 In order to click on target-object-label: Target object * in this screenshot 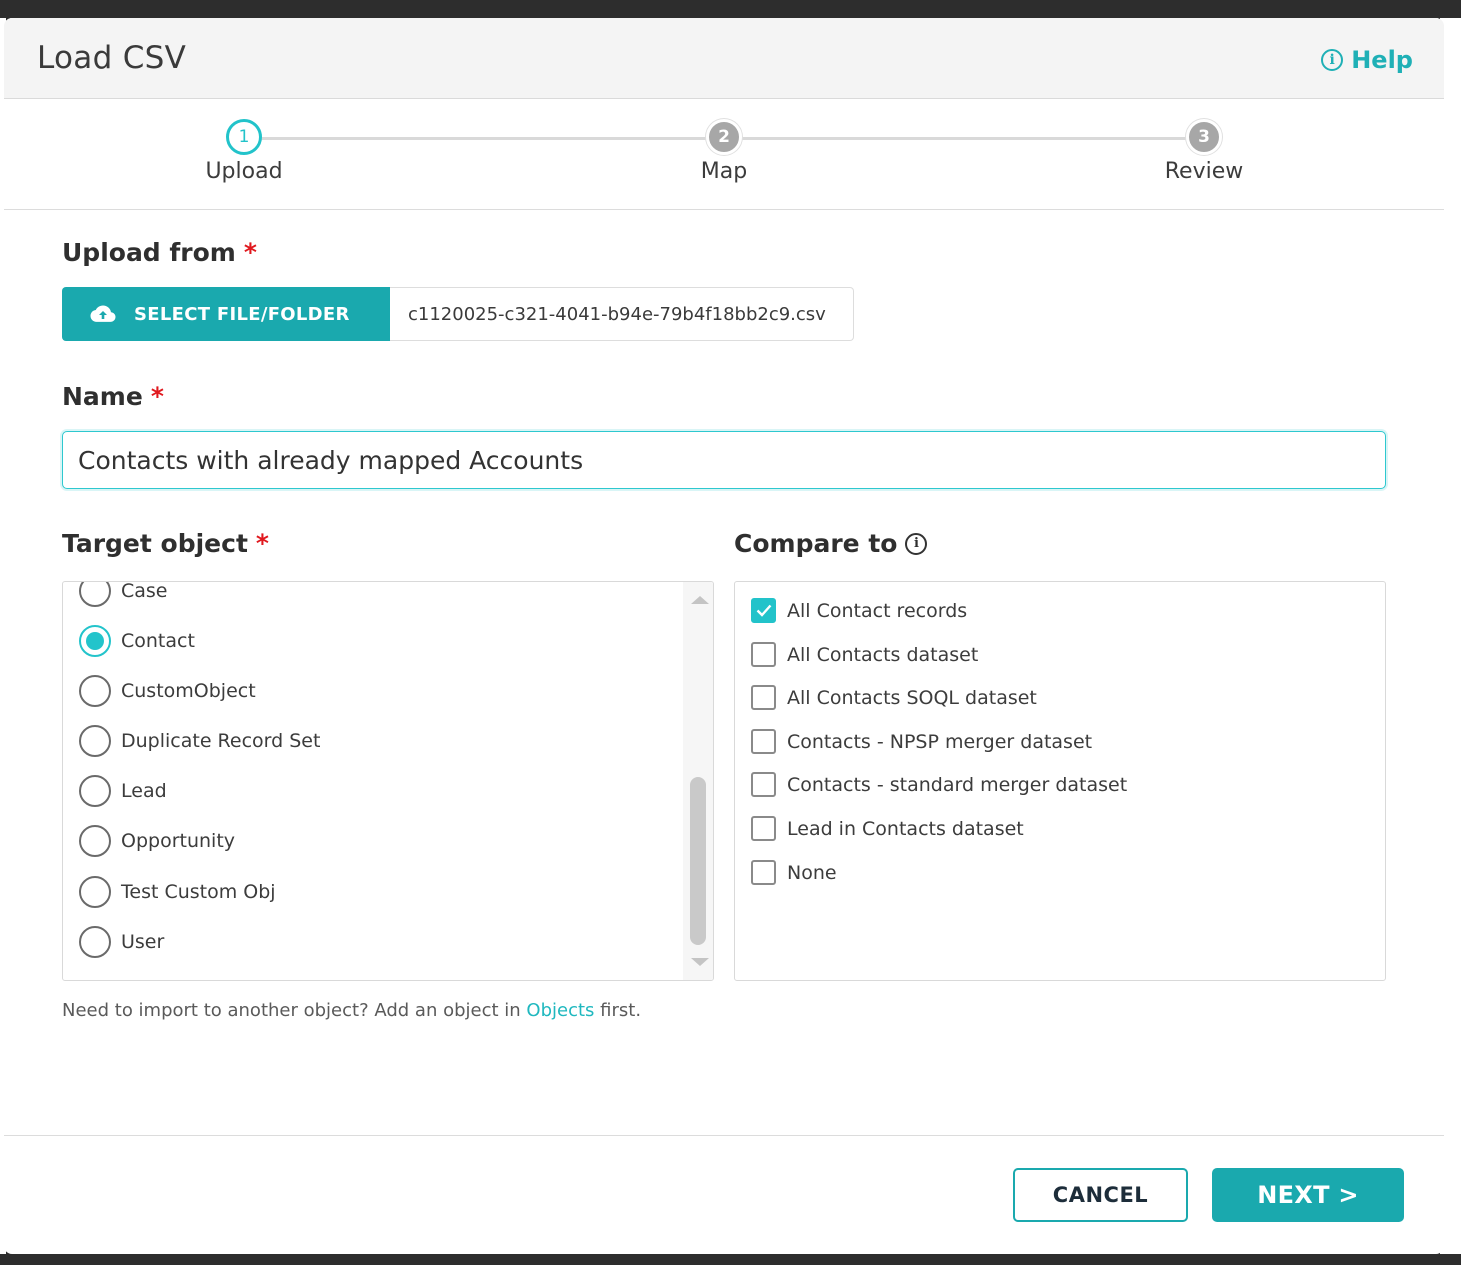, I will do `click(165, 543)`.